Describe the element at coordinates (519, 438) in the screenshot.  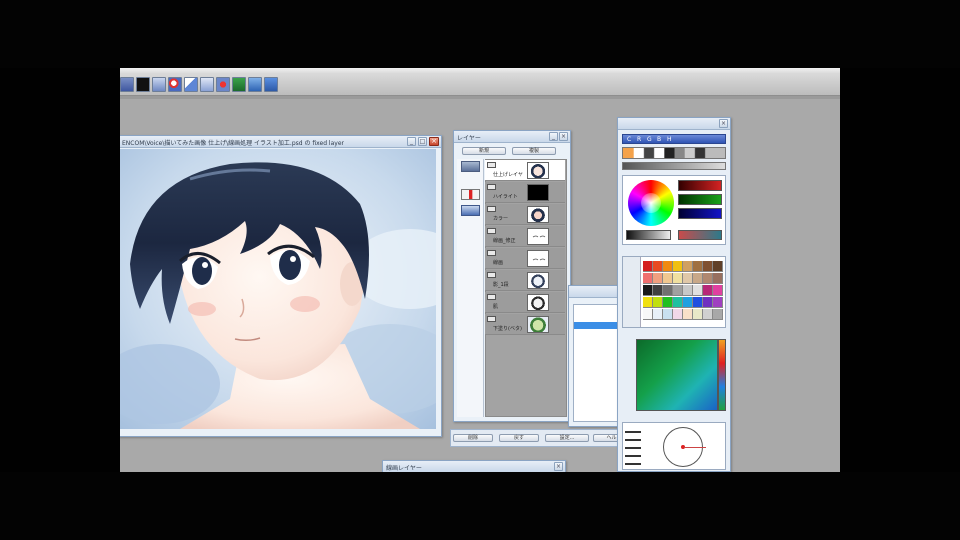
I see `undo-button: 戻す` at that location.